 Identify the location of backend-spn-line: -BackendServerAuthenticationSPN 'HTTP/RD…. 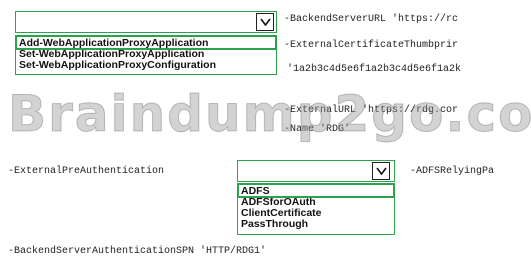
(137, 251).